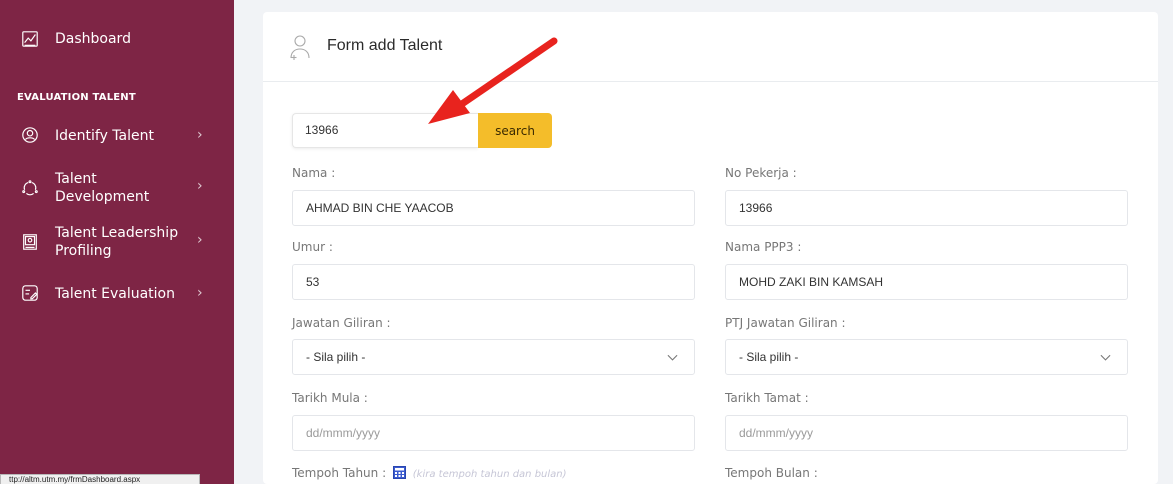  What do you see at coordinates (493, 282) in the screenshot?
I see `umur-field: 53` at bounding box center [493, 282].